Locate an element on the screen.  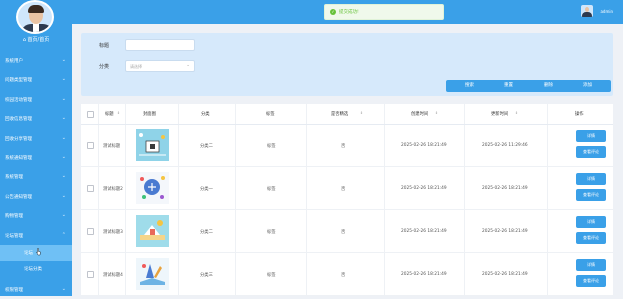
sidebar-subitem-forum: 论坛 is located at coordinates (36, 253).